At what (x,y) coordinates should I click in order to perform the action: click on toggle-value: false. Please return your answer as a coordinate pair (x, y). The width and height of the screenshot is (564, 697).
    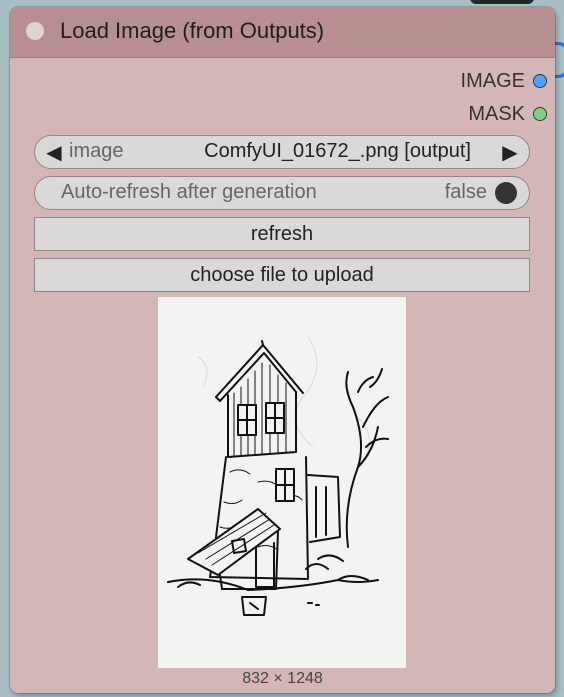
    Looking at the image, I should click on (465, 192).